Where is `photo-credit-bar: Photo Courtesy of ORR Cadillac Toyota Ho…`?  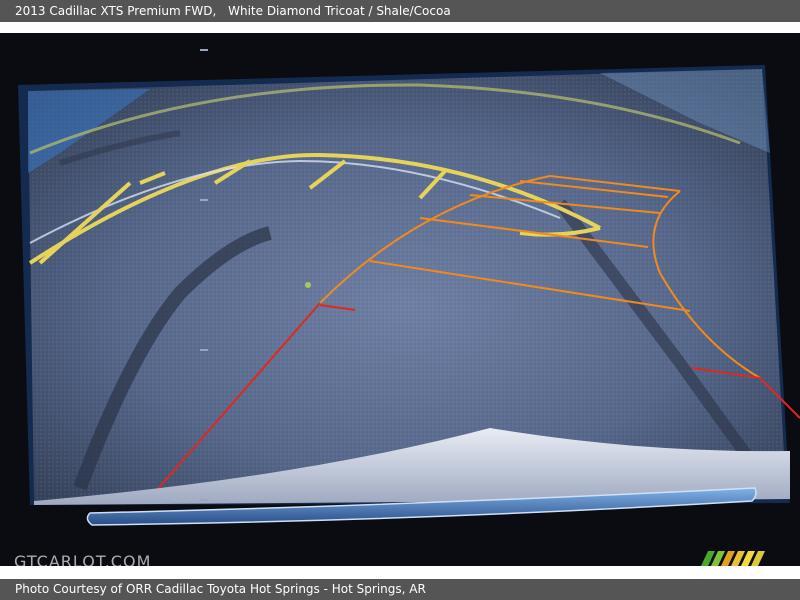 photo-credit-bar: Photo Courtesy of ORR Cadillac Toyota Ho… is located at coordinates (400, 589).